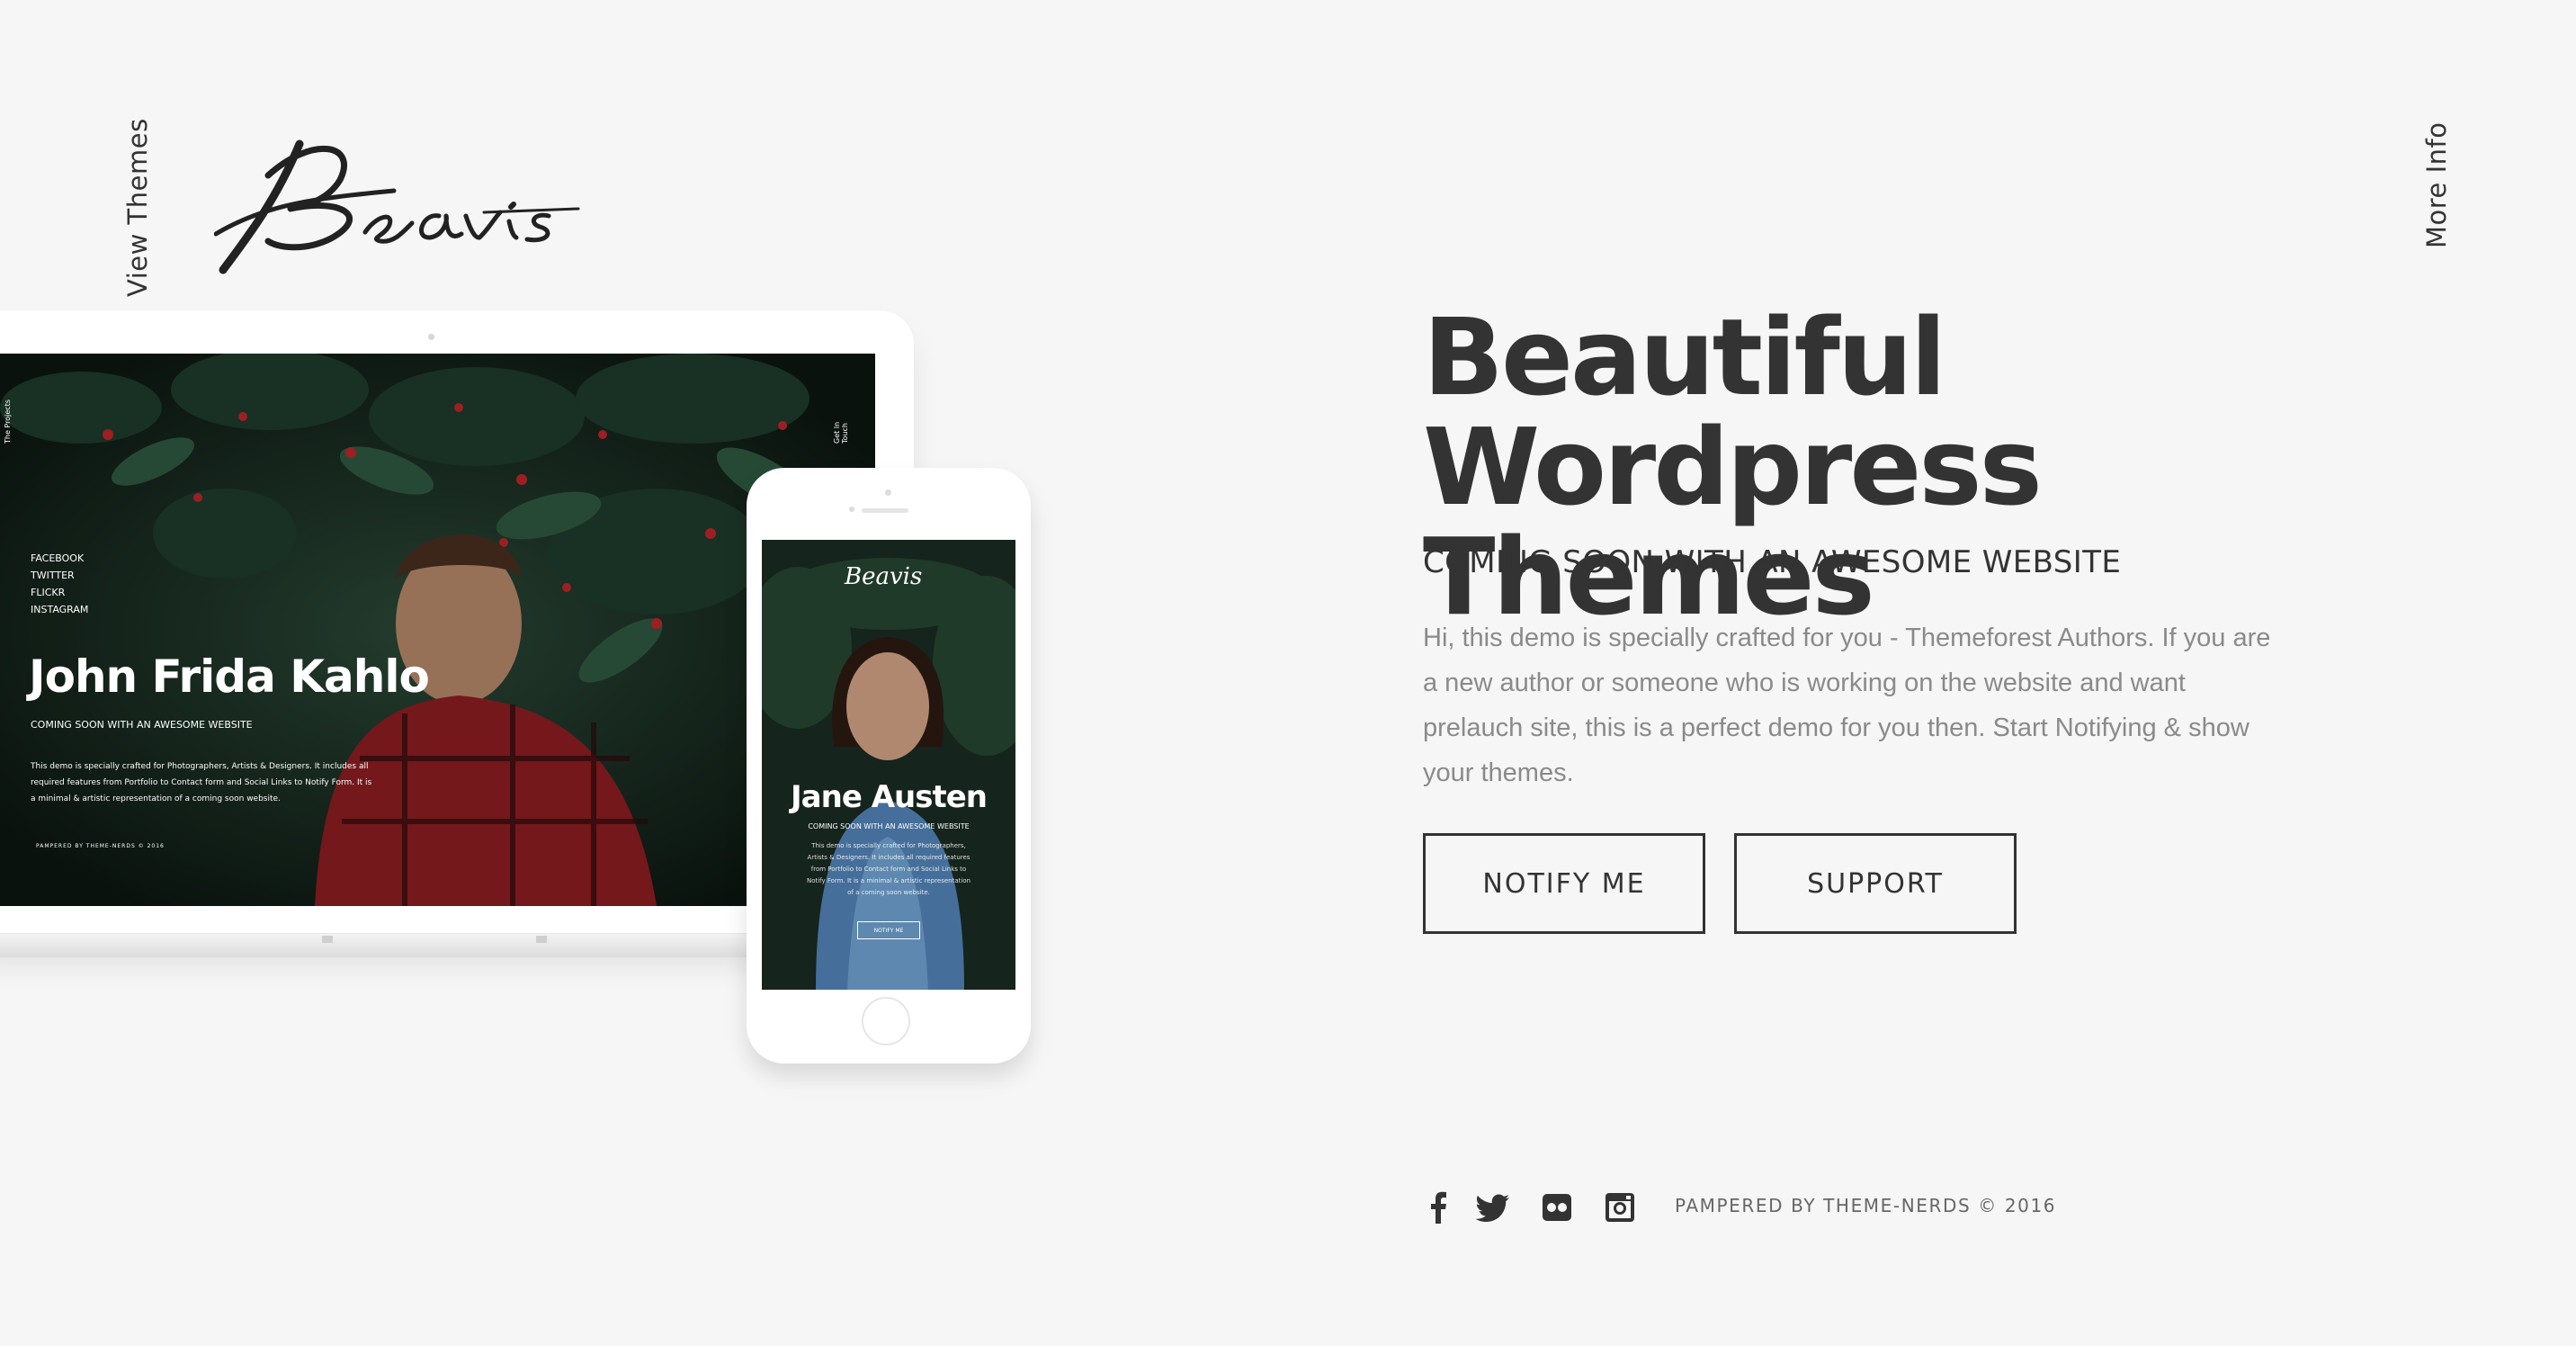 This screenshot has width=2576, height=1346. What do you see at coordinates (888, 930) in the screenshot?
I see `phone-notify-button: NOTIFY ME` at bounding box center [888, 930].